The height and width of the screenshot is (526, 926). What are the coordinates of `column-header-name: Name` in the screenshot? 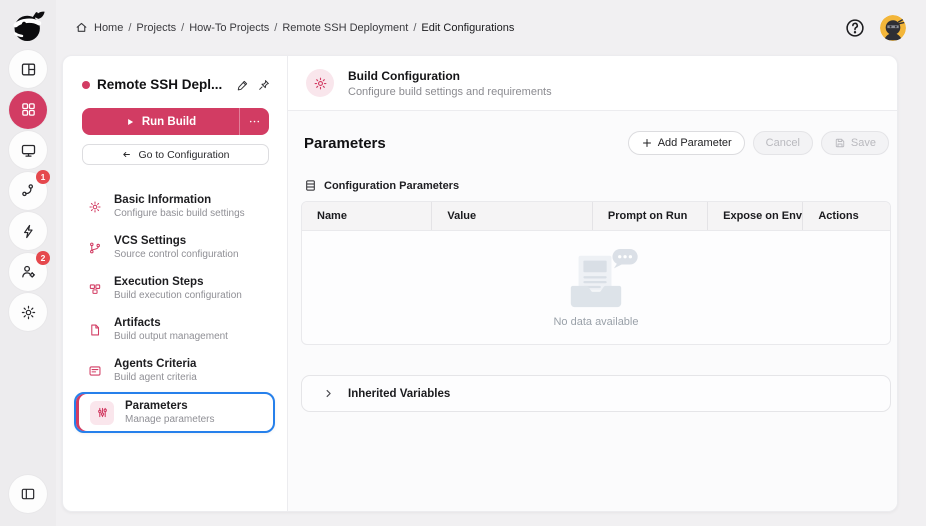 It's located at (332, 216).